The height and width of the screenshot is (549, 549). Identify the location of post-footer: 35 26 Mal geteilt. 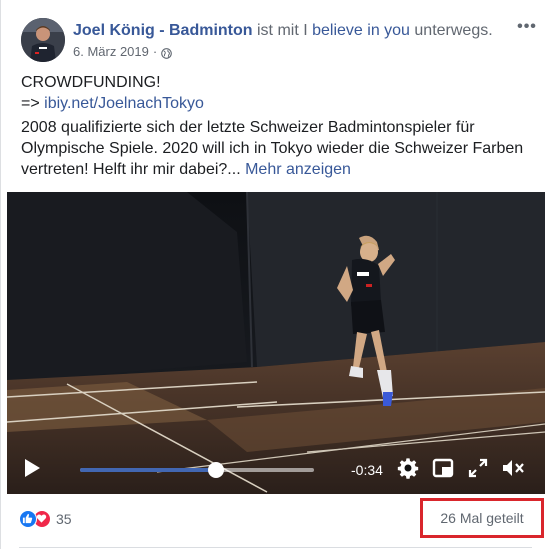
(275, 521).